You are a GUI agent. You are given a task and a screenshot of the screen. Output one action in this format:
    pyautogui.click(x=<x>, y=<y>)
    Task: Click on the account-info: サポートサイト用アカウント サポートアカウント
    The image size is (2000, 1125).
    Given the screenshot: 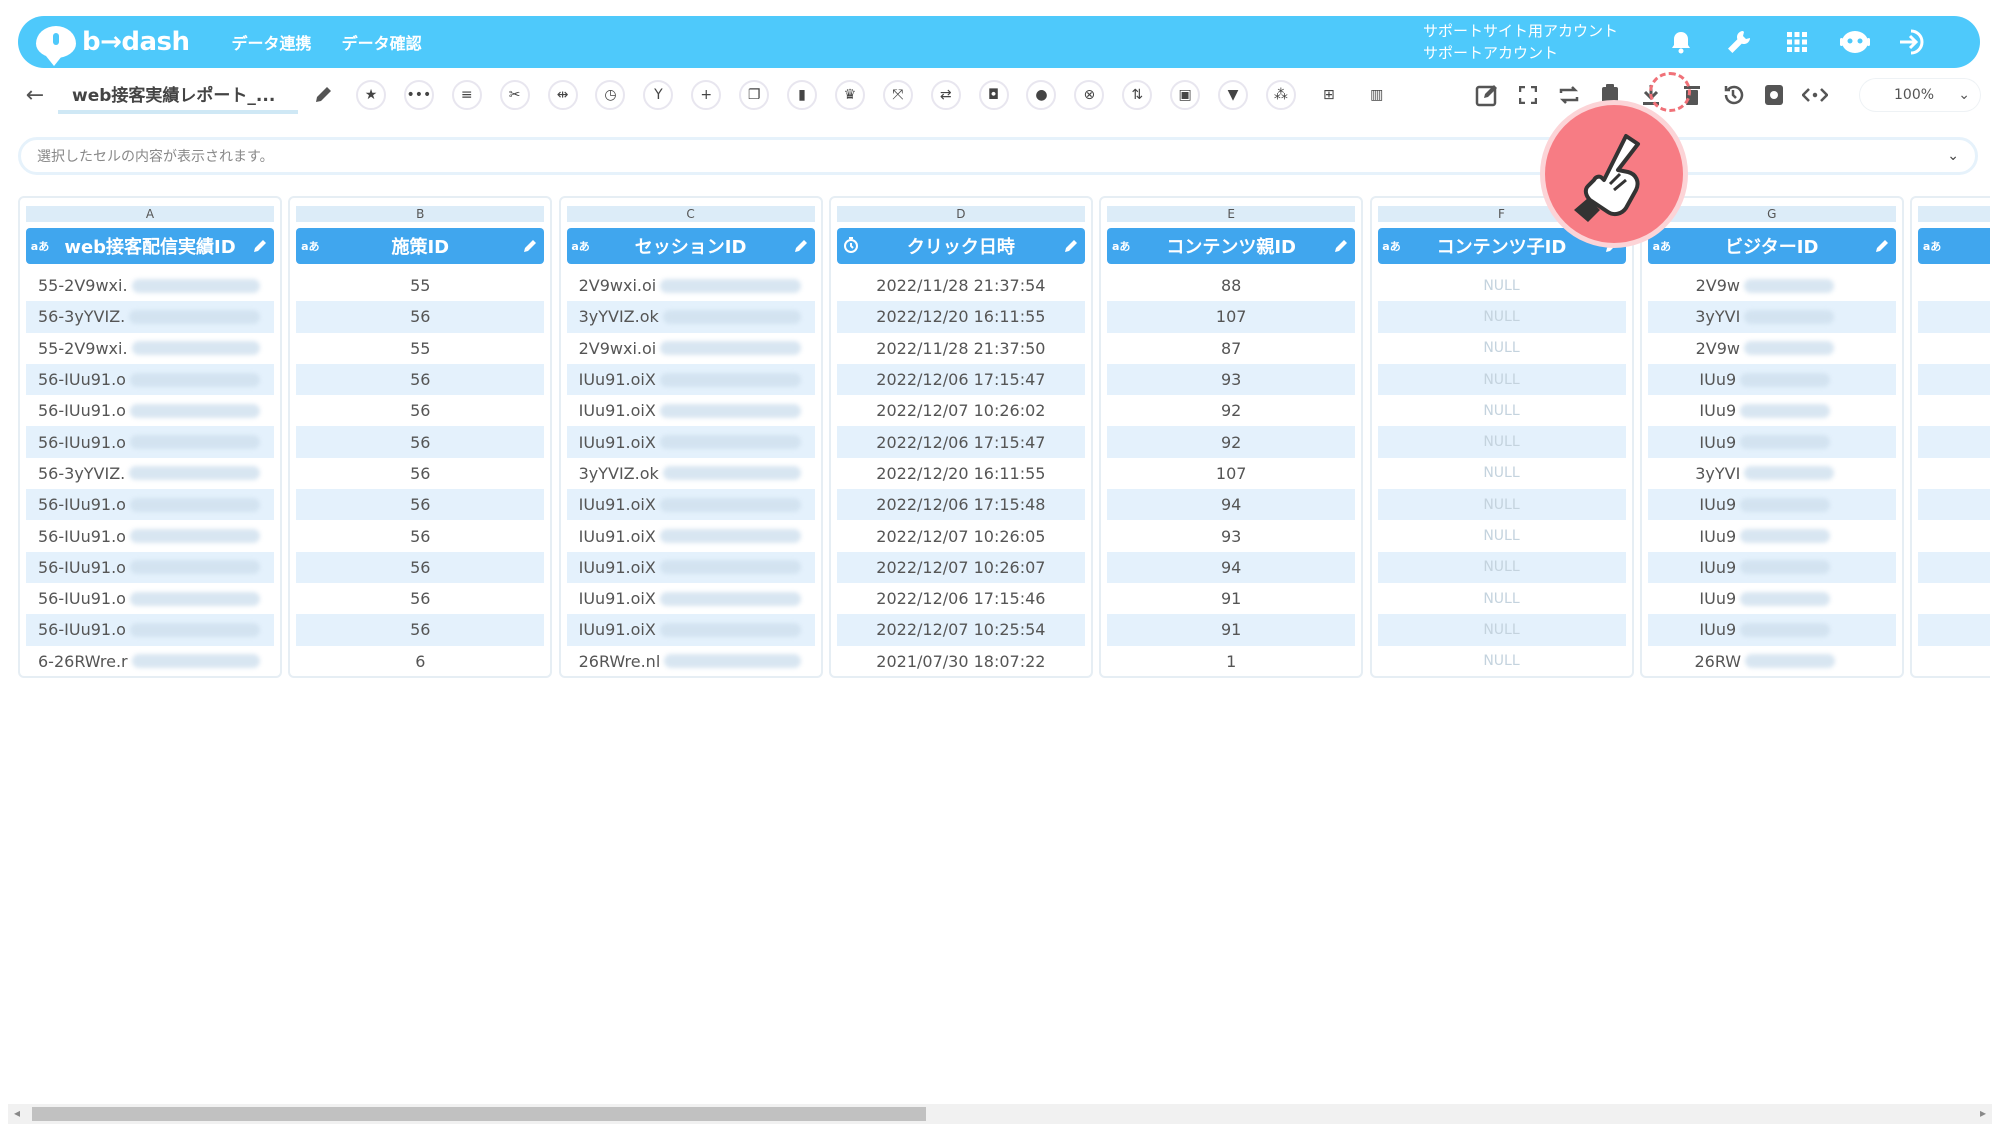 What is the action you would take?
    pyautogui.click(x=1520, y=42)
    